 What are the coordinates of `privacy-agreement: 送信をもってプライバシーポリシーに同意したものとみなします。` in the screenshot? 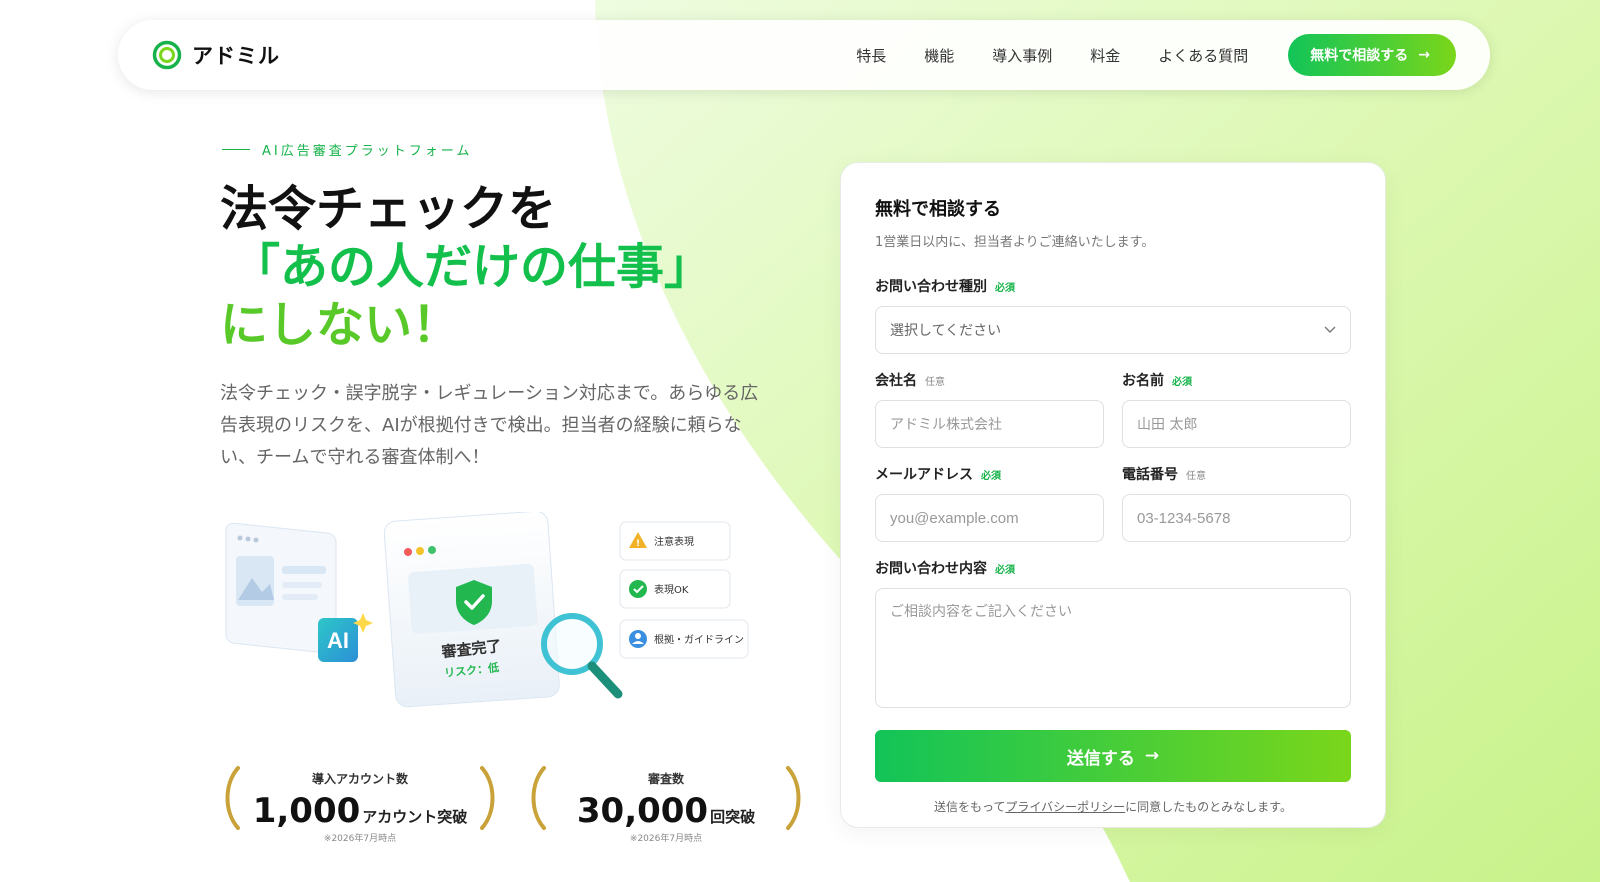 It's located at (1113, 807).